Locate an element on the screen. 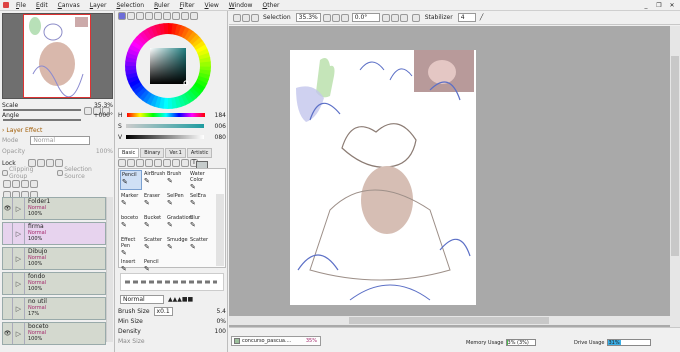 The image size is (680, 352). angle-slider is located at coordinates (42, 120).